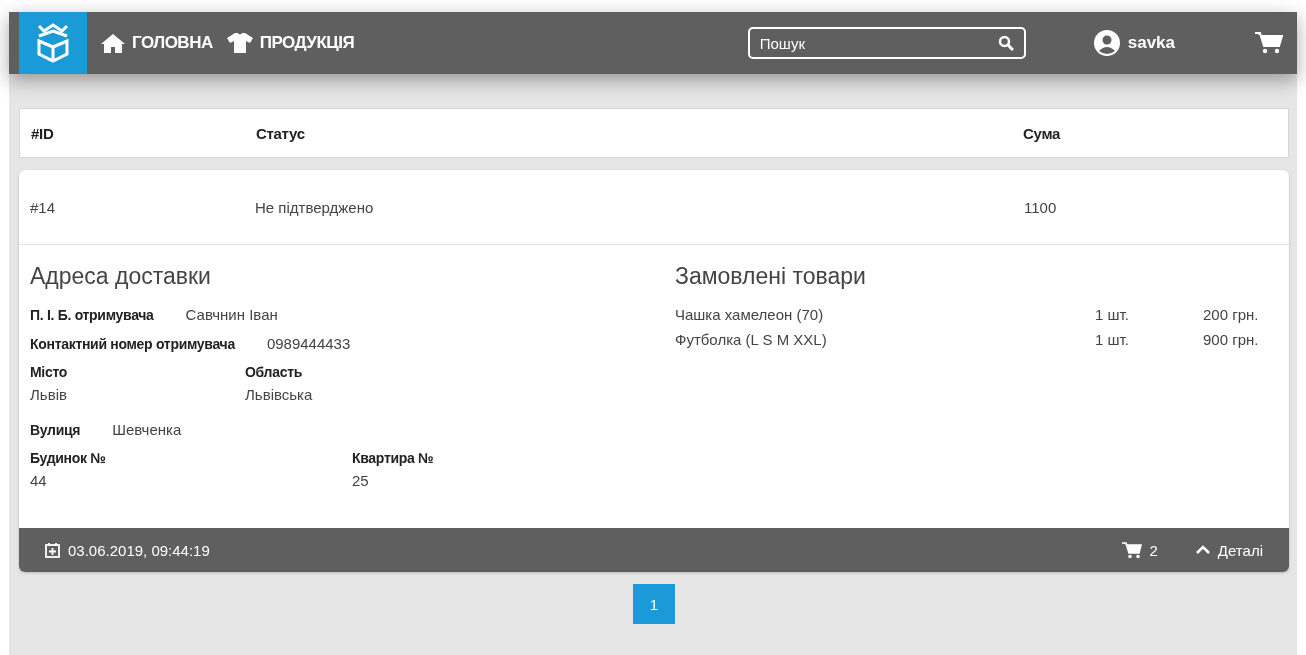  I want to click on field-label: П. І. Б. отримувача, so click(92, 314).